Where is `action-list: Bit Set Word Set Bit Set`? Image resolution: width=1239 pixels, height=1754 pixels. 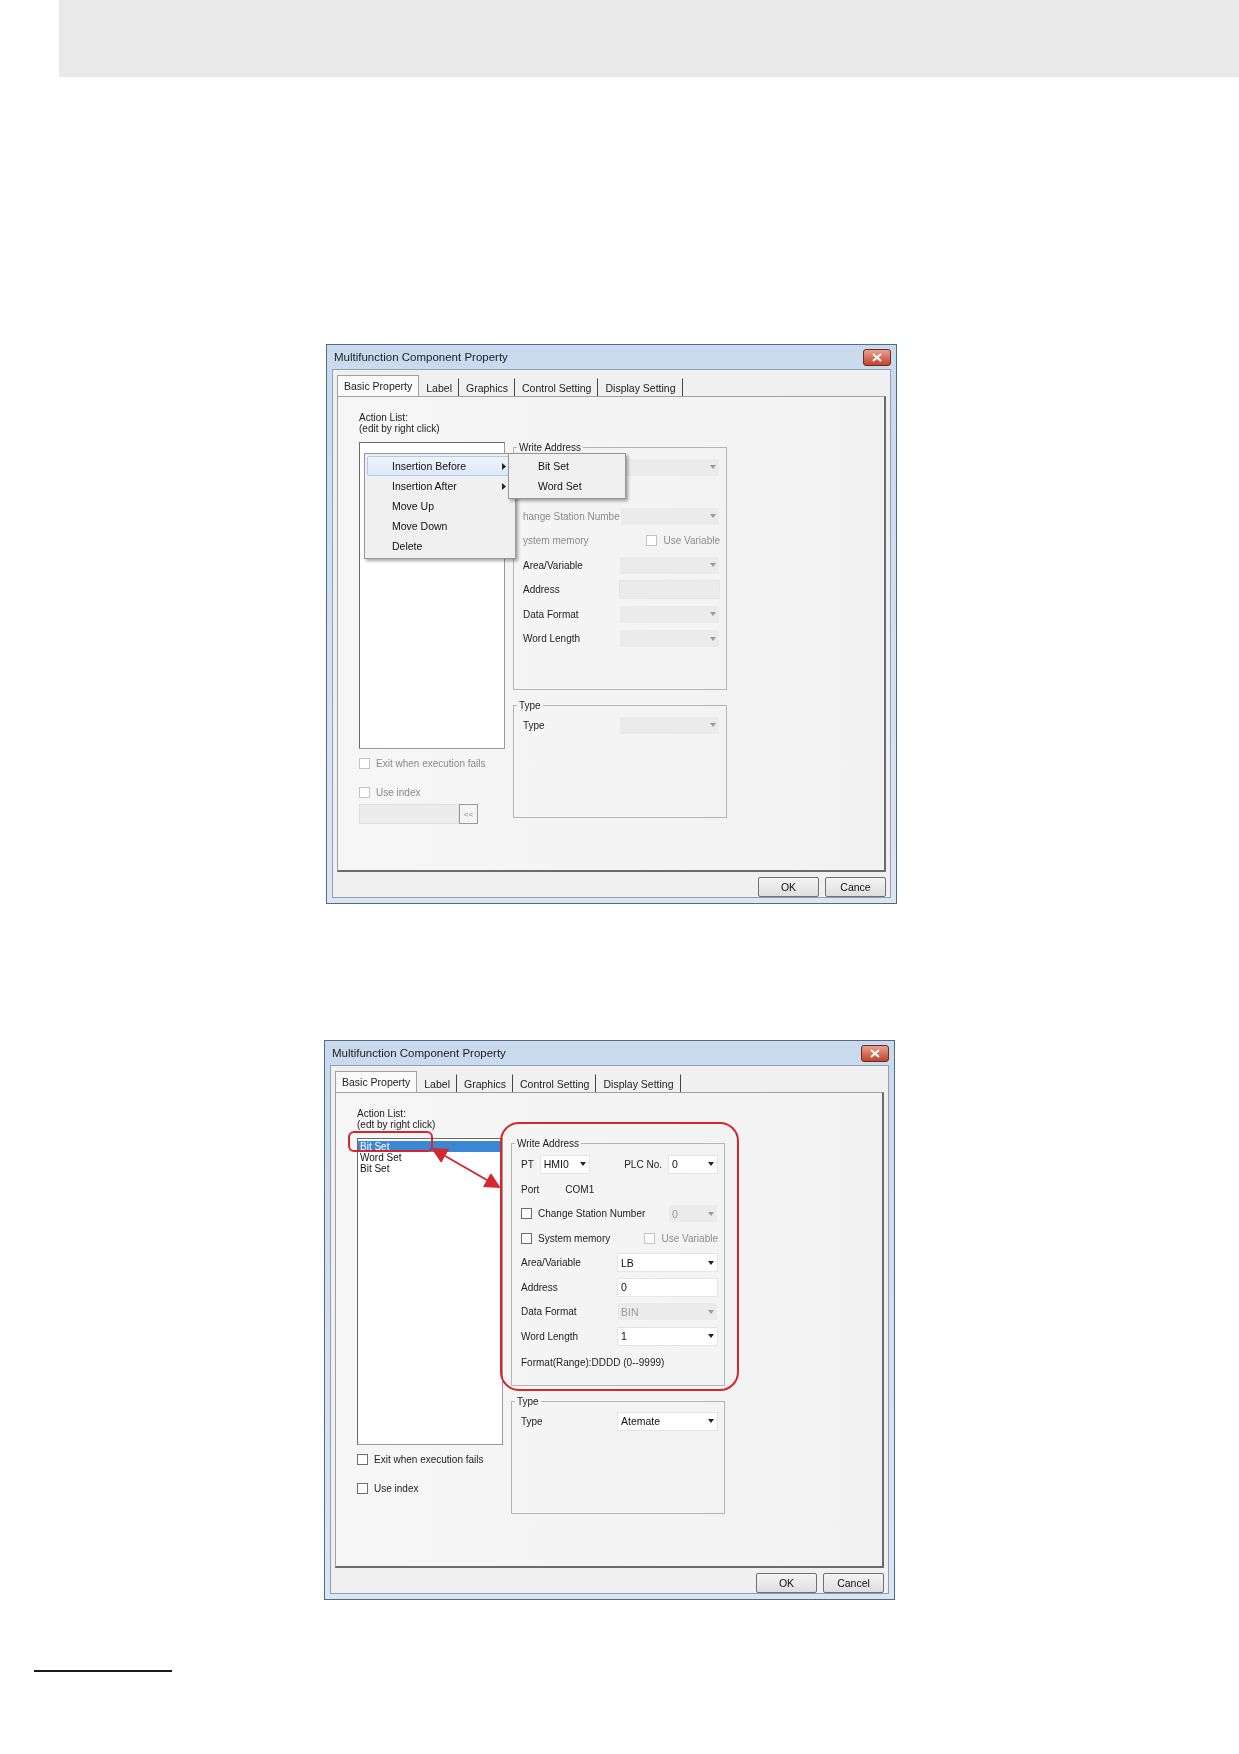 action-list: Bit Set Word Set Bit Set is located at coordinates (430, 1291).